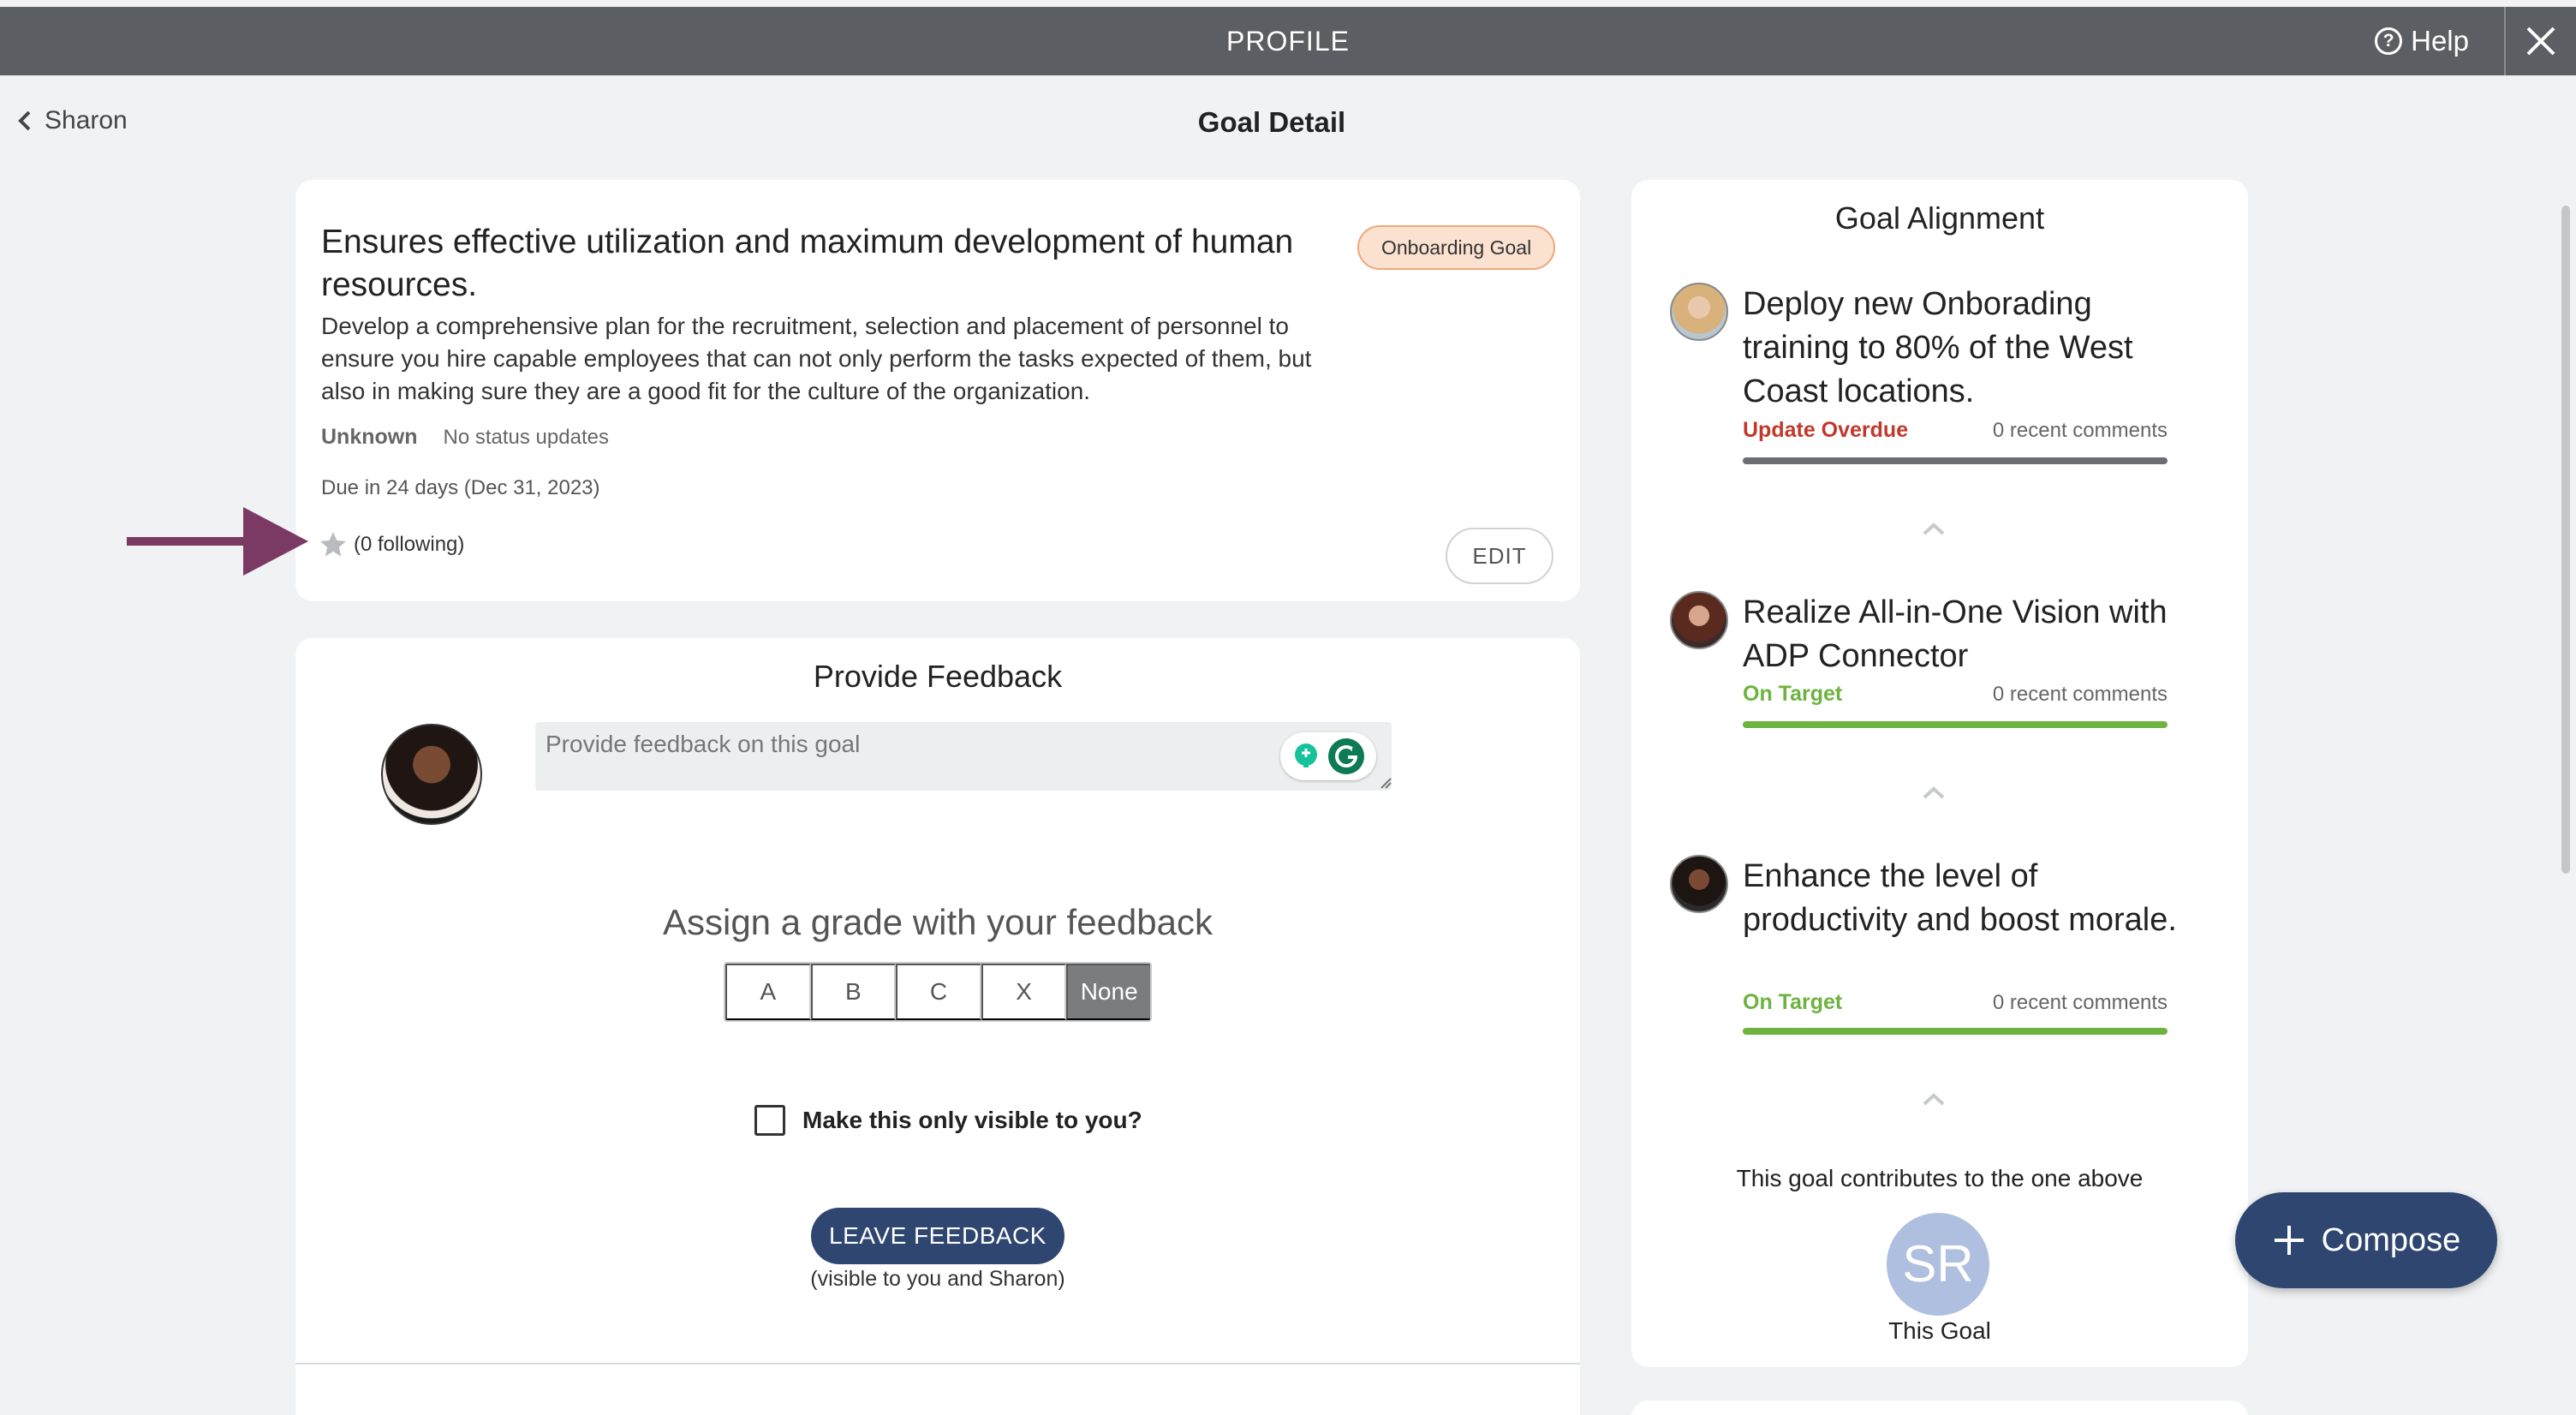 Image resolution: width=2576 pixels, height=1415 pixels. Describe the element at coordinates (972, 1120) in the screenshot. I see `private-label: Make this only visible to you?` at that location.